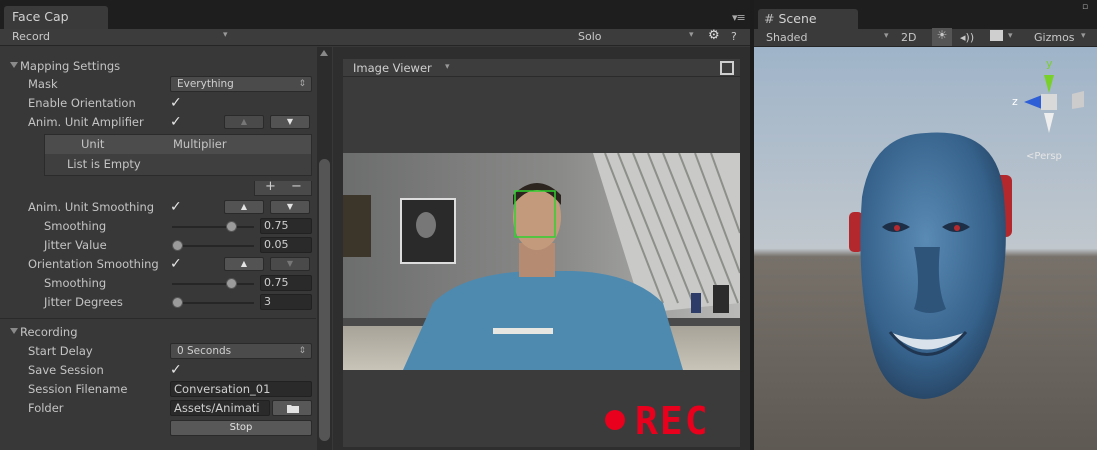  Describe the element at coordinates (290, 207) in the screenshot. I see `unit-smoothing-down-button: ▼` at that location.